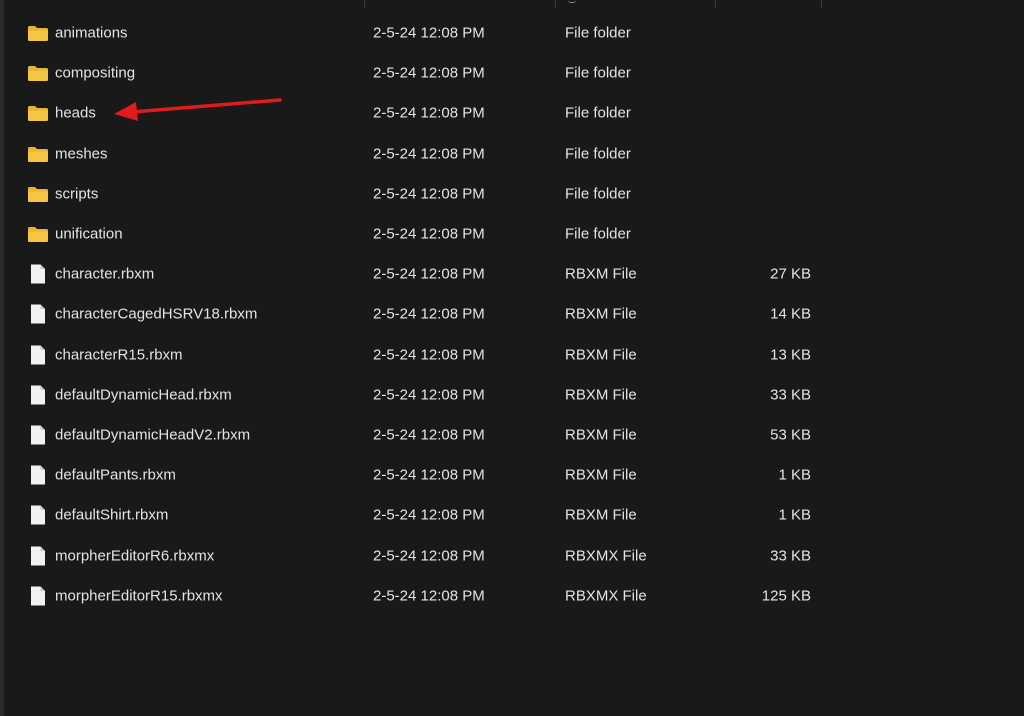  What do you see at coordinates (139, 596) in the screenshot?
I see `file-name: morpherEditorR15.rbxmx` at bounding box center [139, 596].